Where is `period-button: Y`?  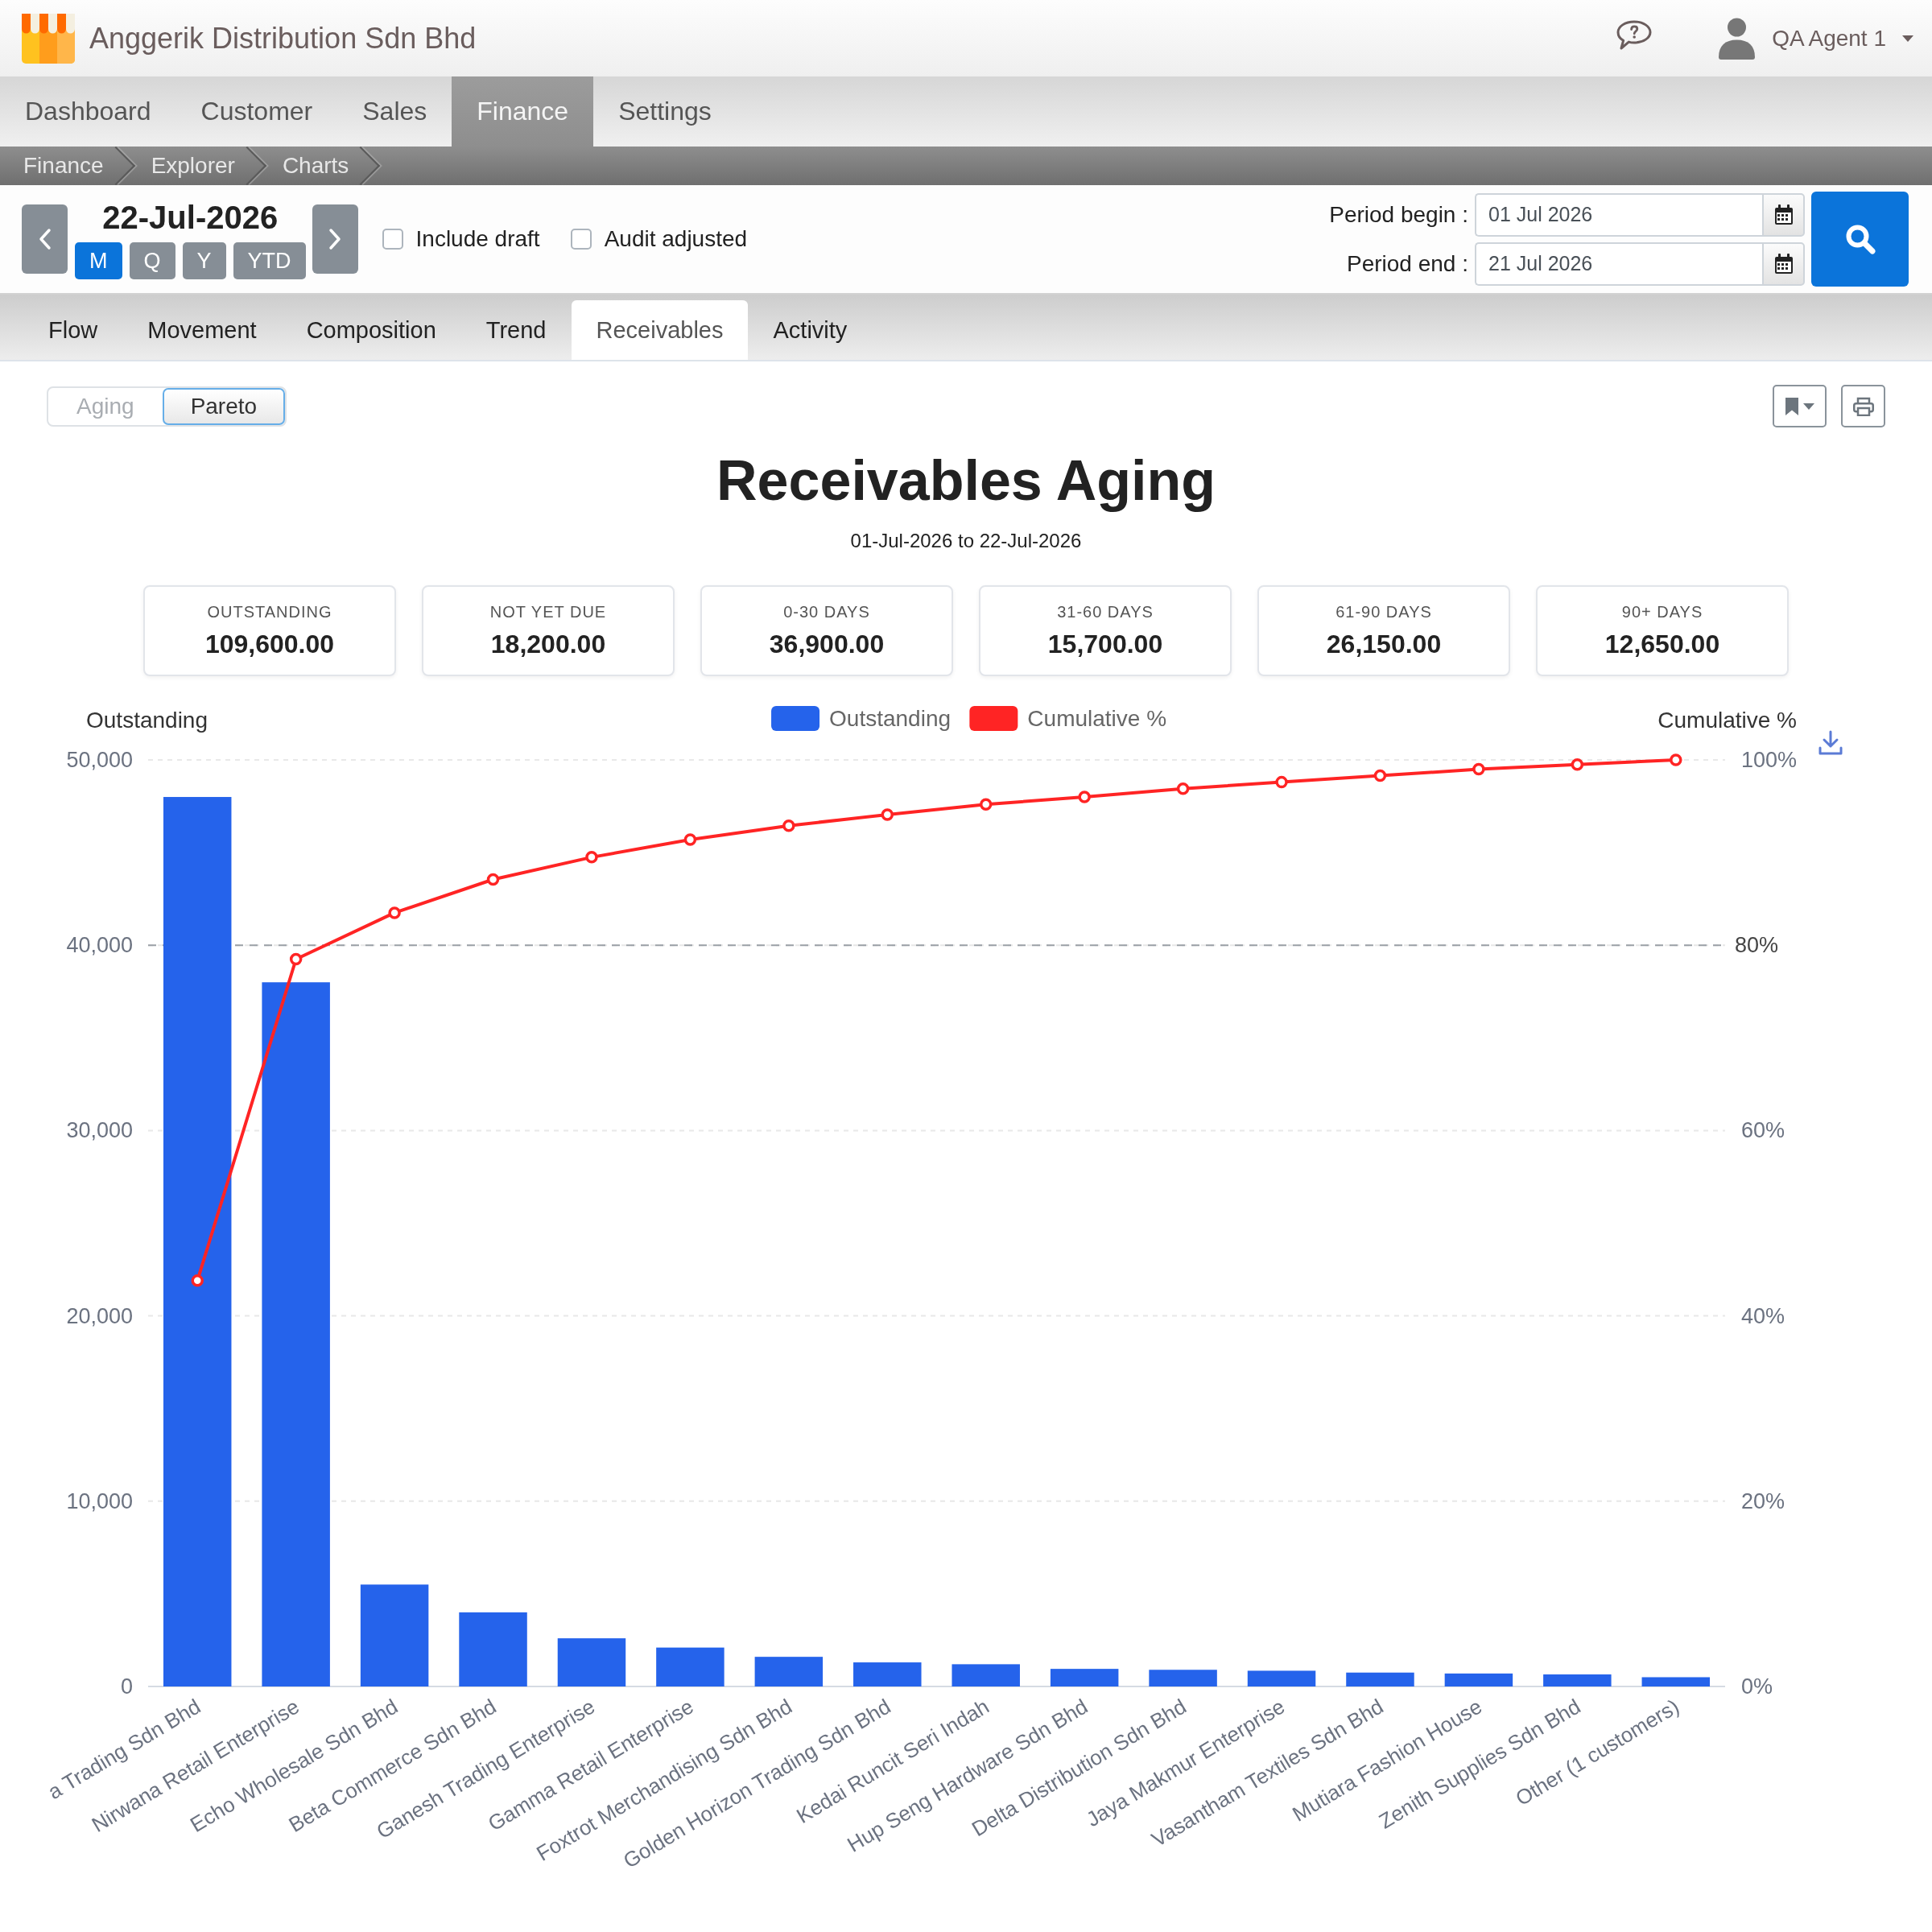 period-button: Y is located at coordinates (204, 260).